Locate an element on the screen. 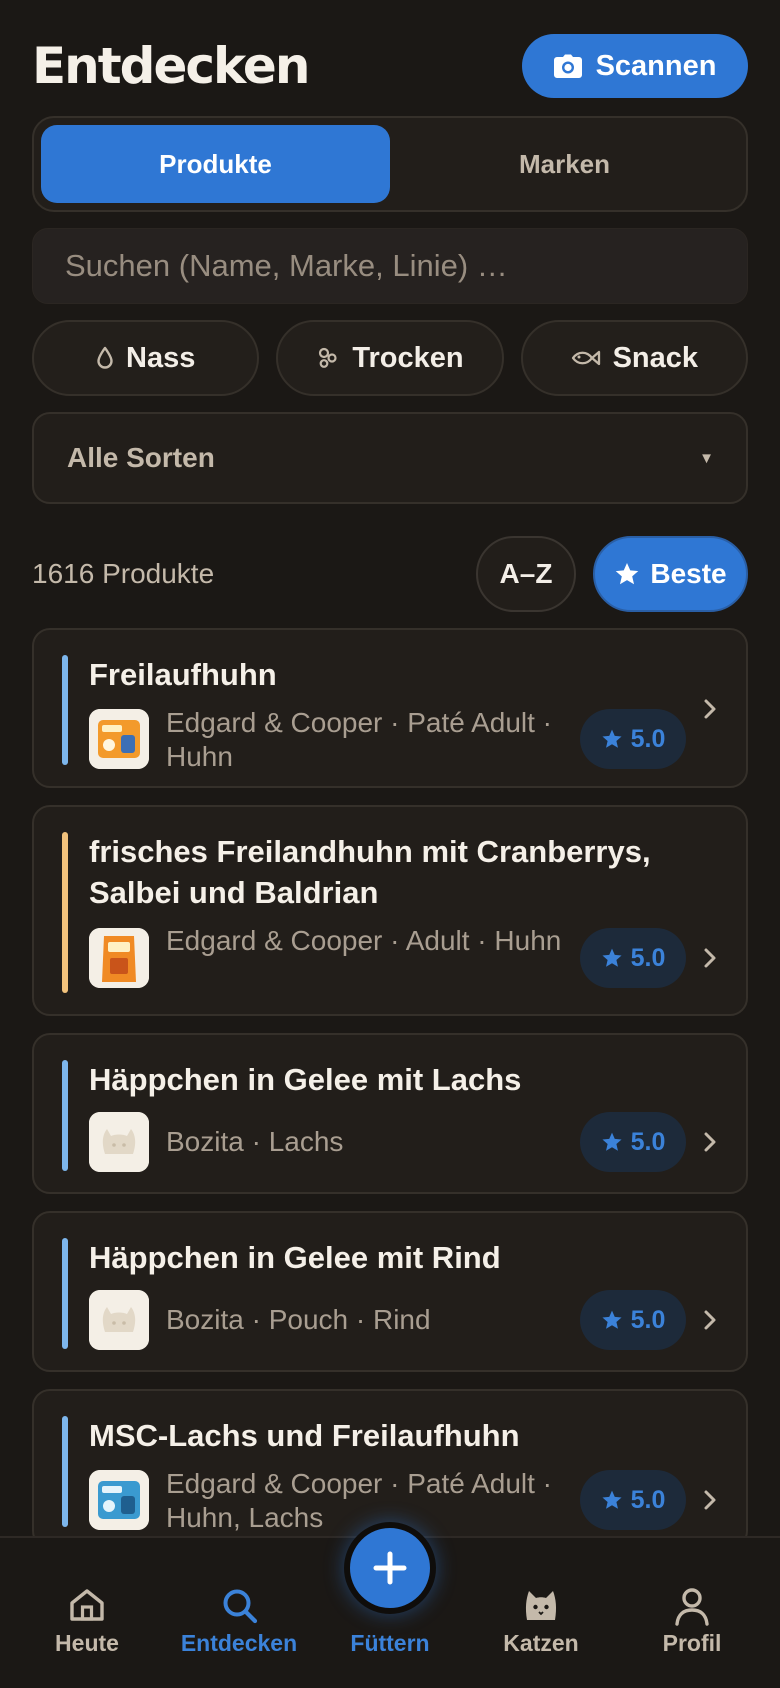 The height and width of the screenshot is (1688, 780). sort-best-button: Beste is located at coordinates (670, 574).